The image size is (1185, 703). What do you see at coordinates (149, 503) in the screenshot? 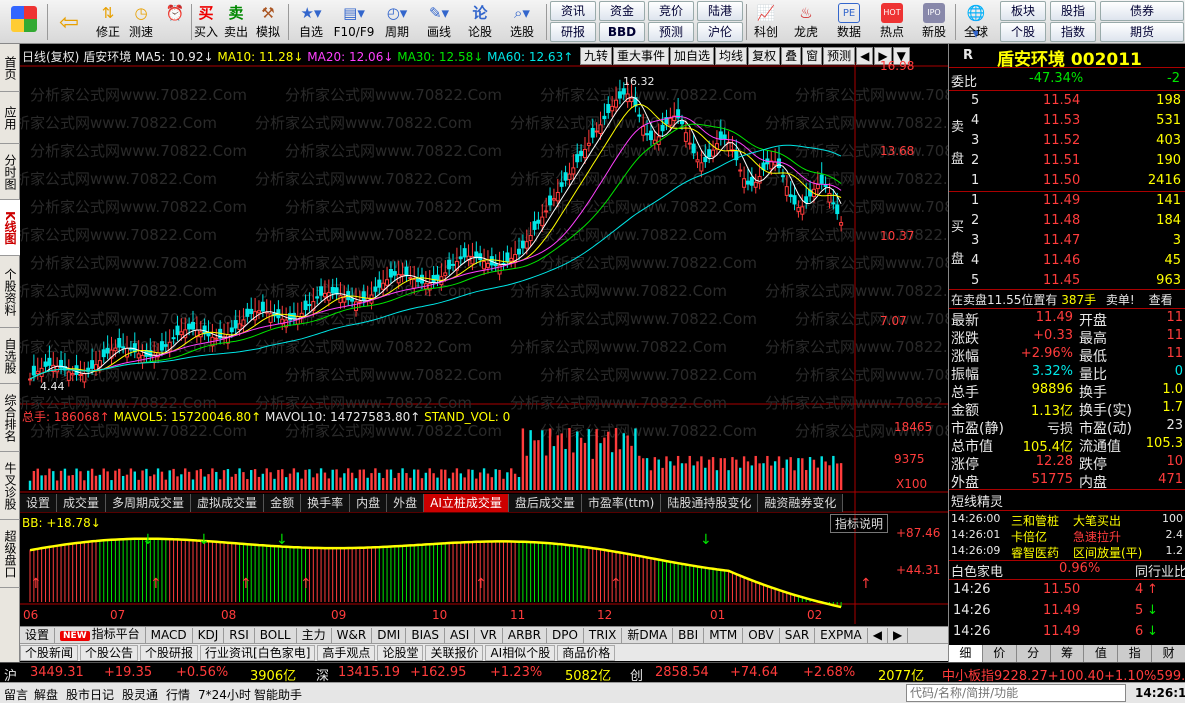
I see `volume-tab-2: 多周期成交量` at bounding box center [149, 503].